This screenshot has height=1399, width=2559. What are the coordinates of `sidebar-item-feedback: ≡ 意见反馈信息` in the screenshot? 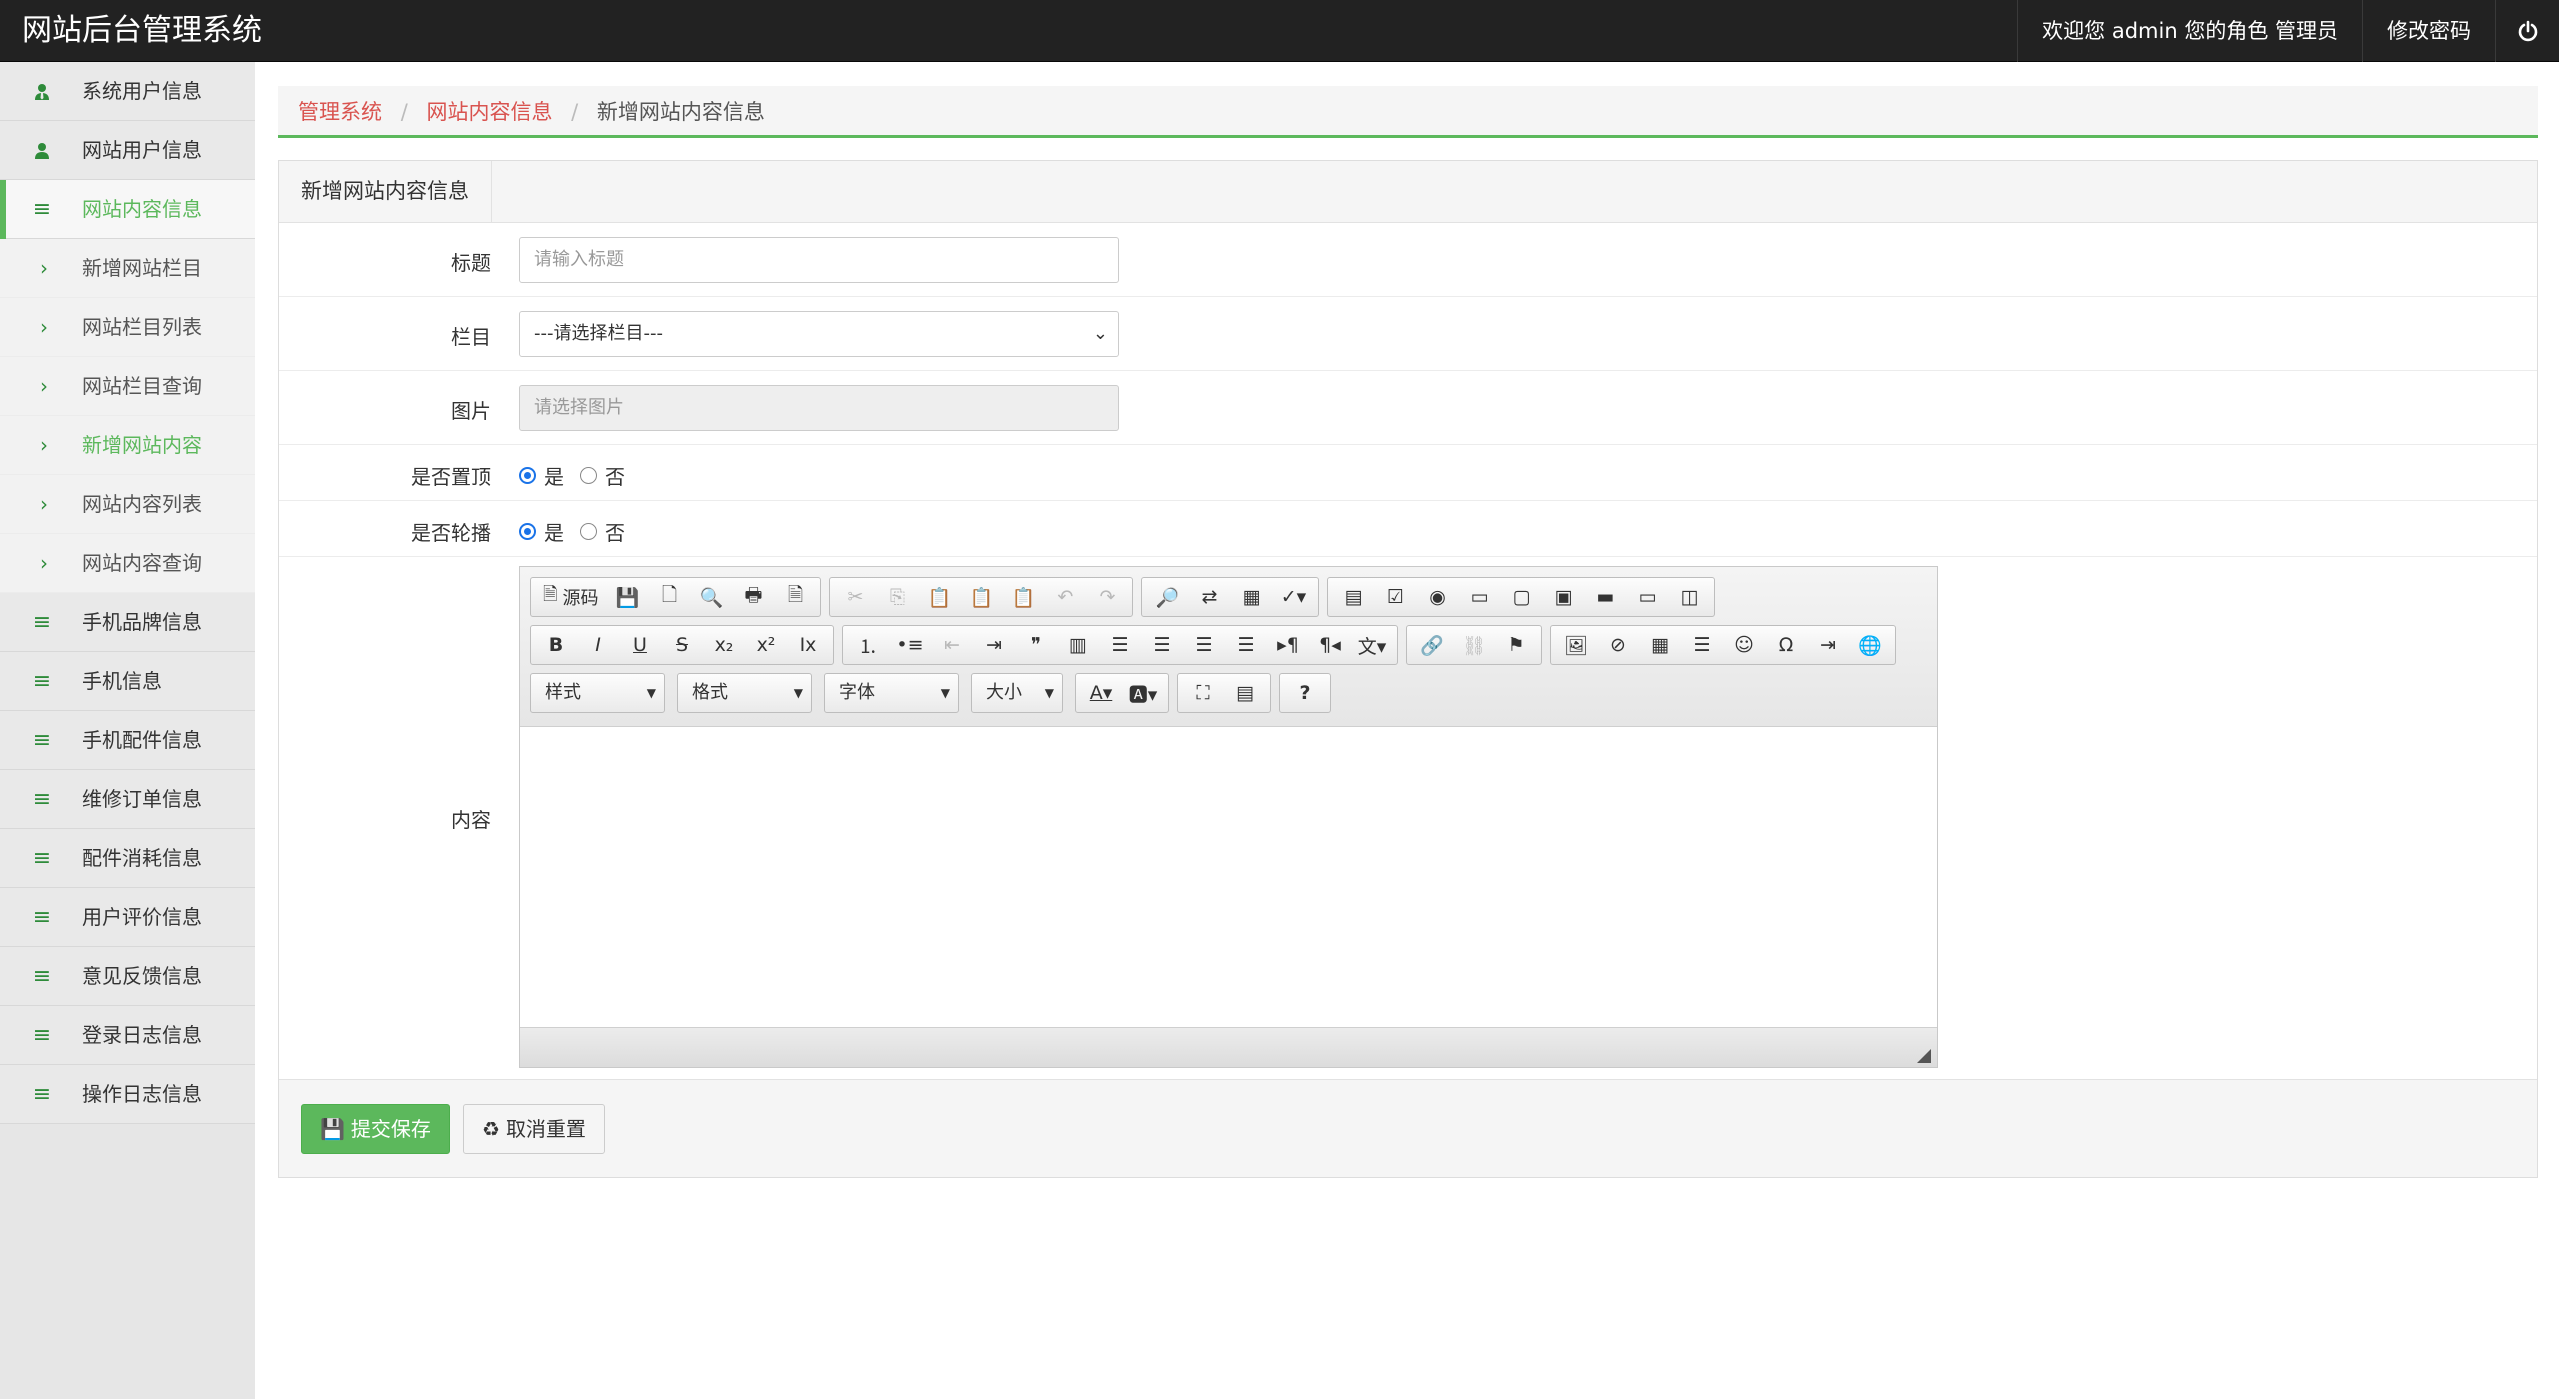 It's located at (127, 976).